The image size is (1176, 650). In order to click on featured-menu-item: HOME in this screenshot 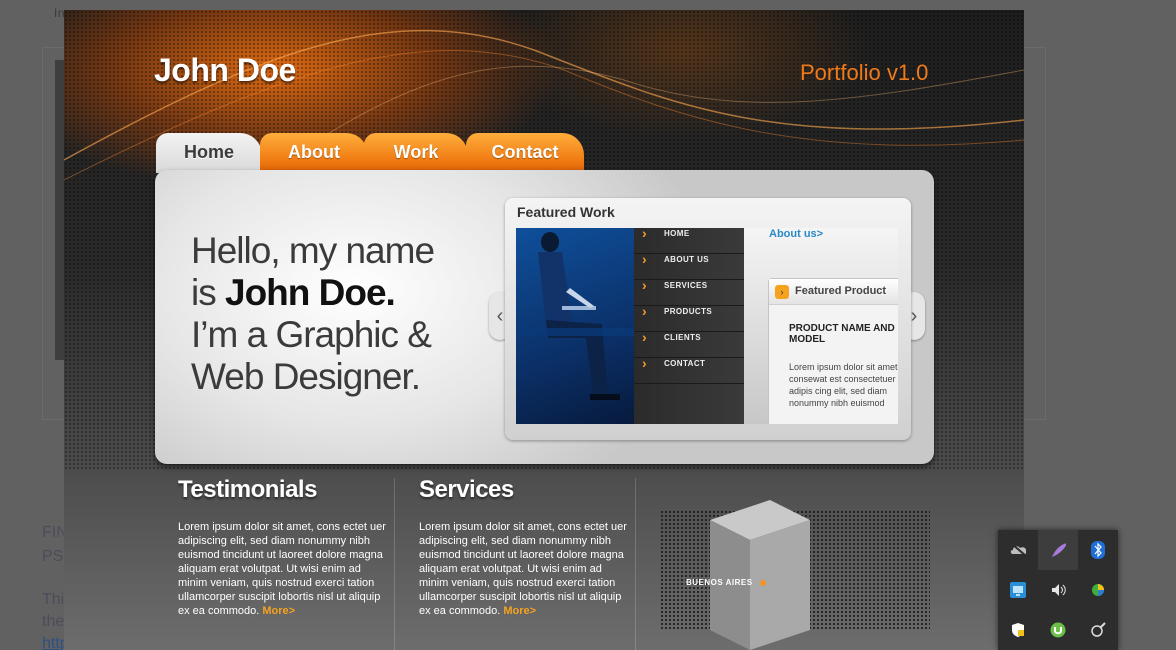, I will do `click(689, 241)`.